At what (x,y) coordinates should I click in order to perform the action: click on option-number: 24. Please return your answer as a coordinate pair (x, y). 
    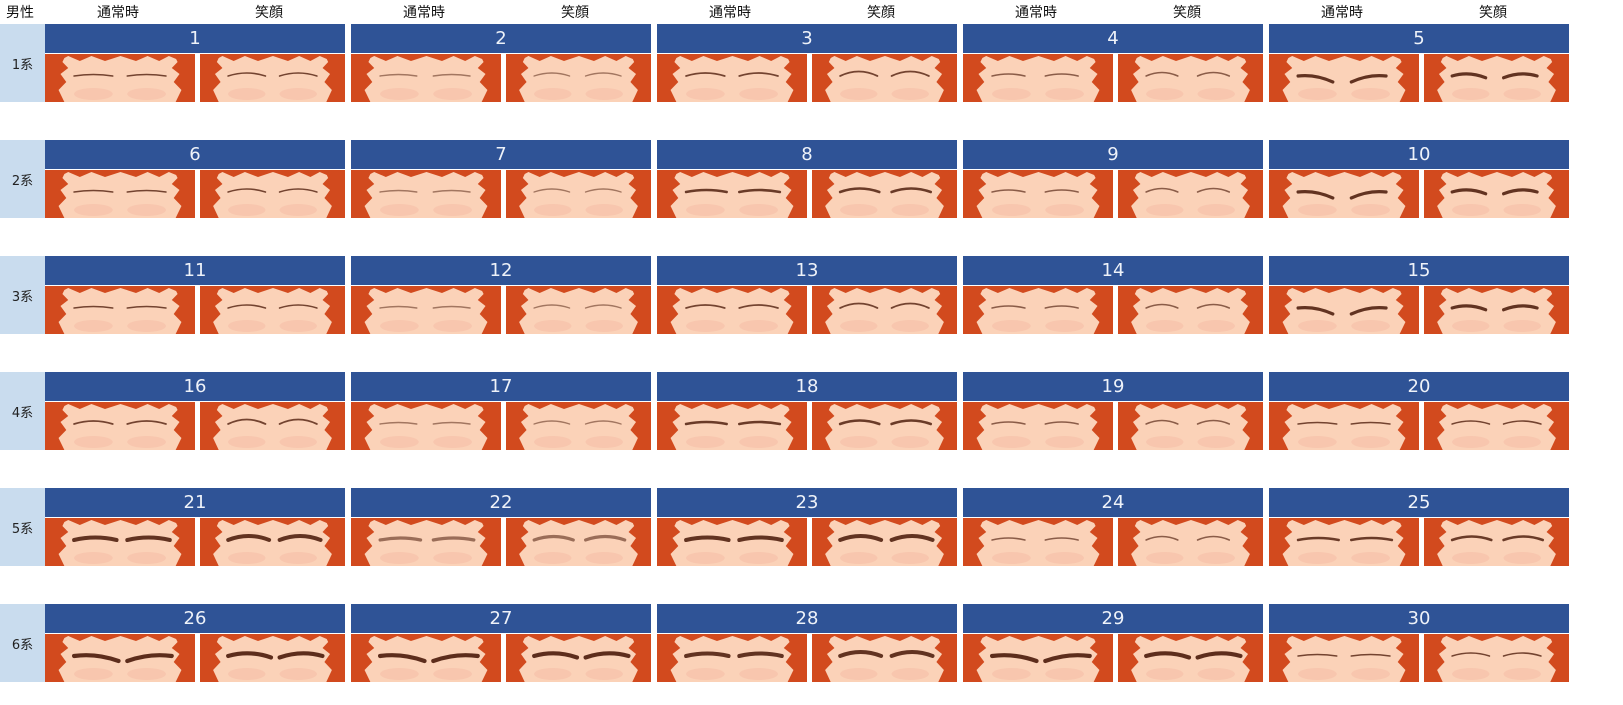
    Looking at the image, I should click on (1113, 502).